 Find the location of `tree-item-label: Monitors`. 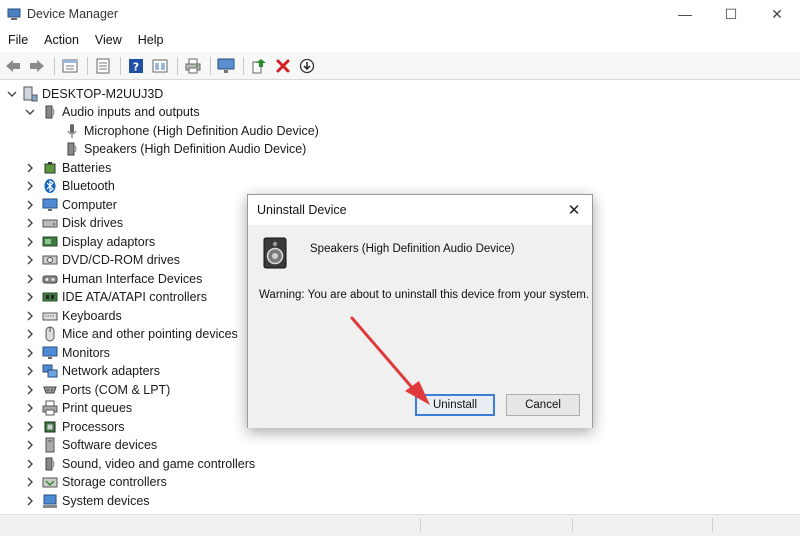

tree-item-label: Monitors is located at coordinates (86, 353).